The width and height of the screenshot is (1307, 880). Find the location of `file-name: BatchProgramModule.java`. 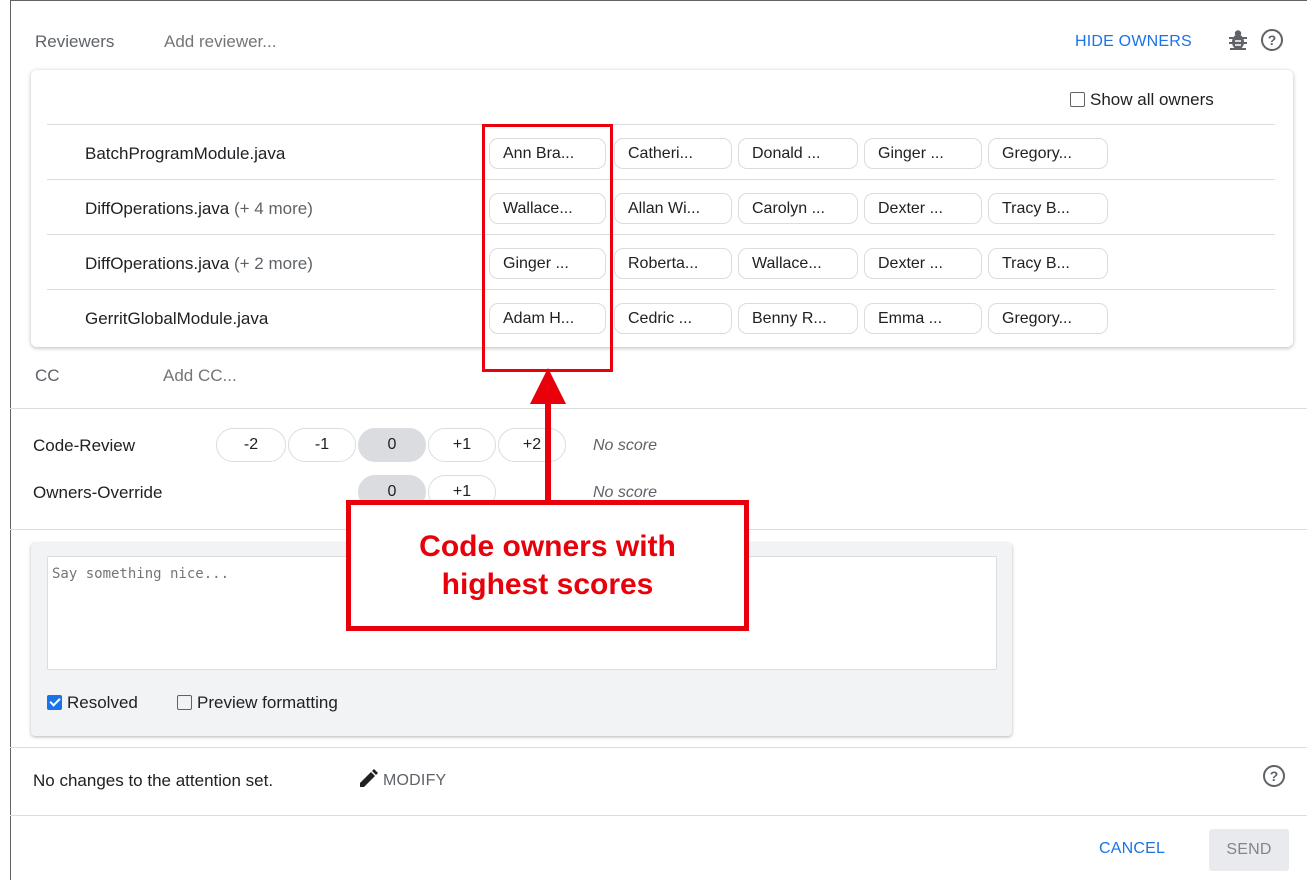

file-name: BatchProgramModule.java is located at coordinates (185, 153).